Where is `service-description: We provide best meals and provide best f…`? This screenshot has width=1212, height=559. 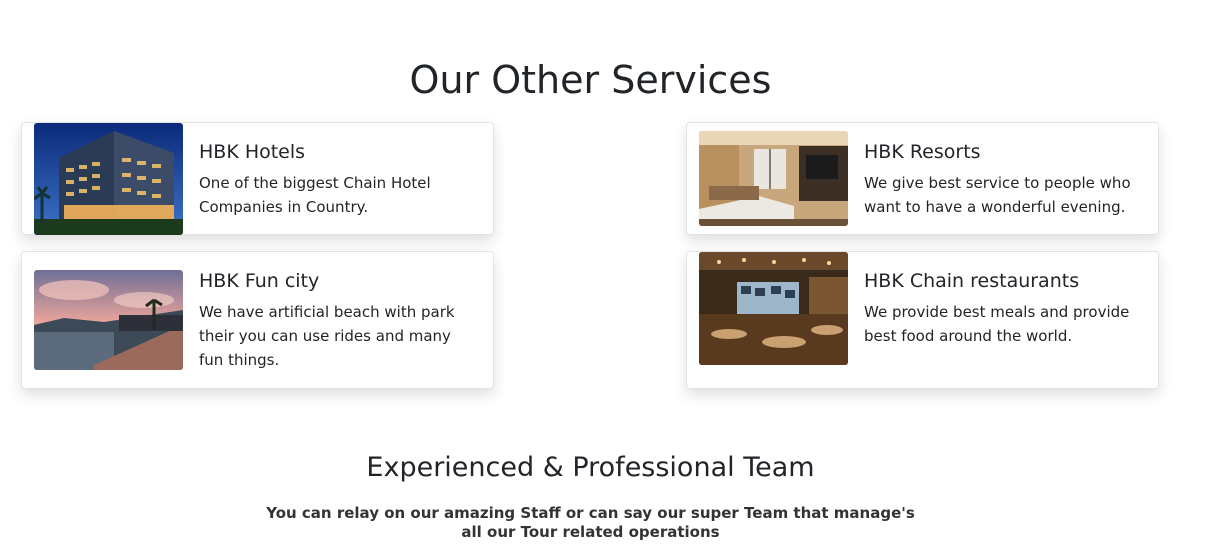
service-description: We provide best meals and provide best f… is located at coordinates (997, 324).